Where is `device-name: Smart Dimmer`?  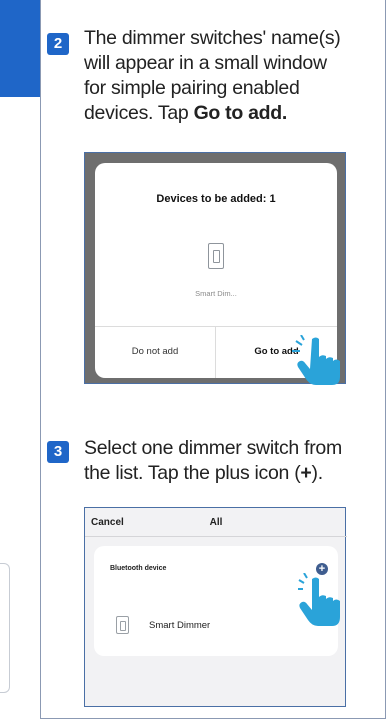 device-name: Smart Dimmer is located at coordinates (179, 625).